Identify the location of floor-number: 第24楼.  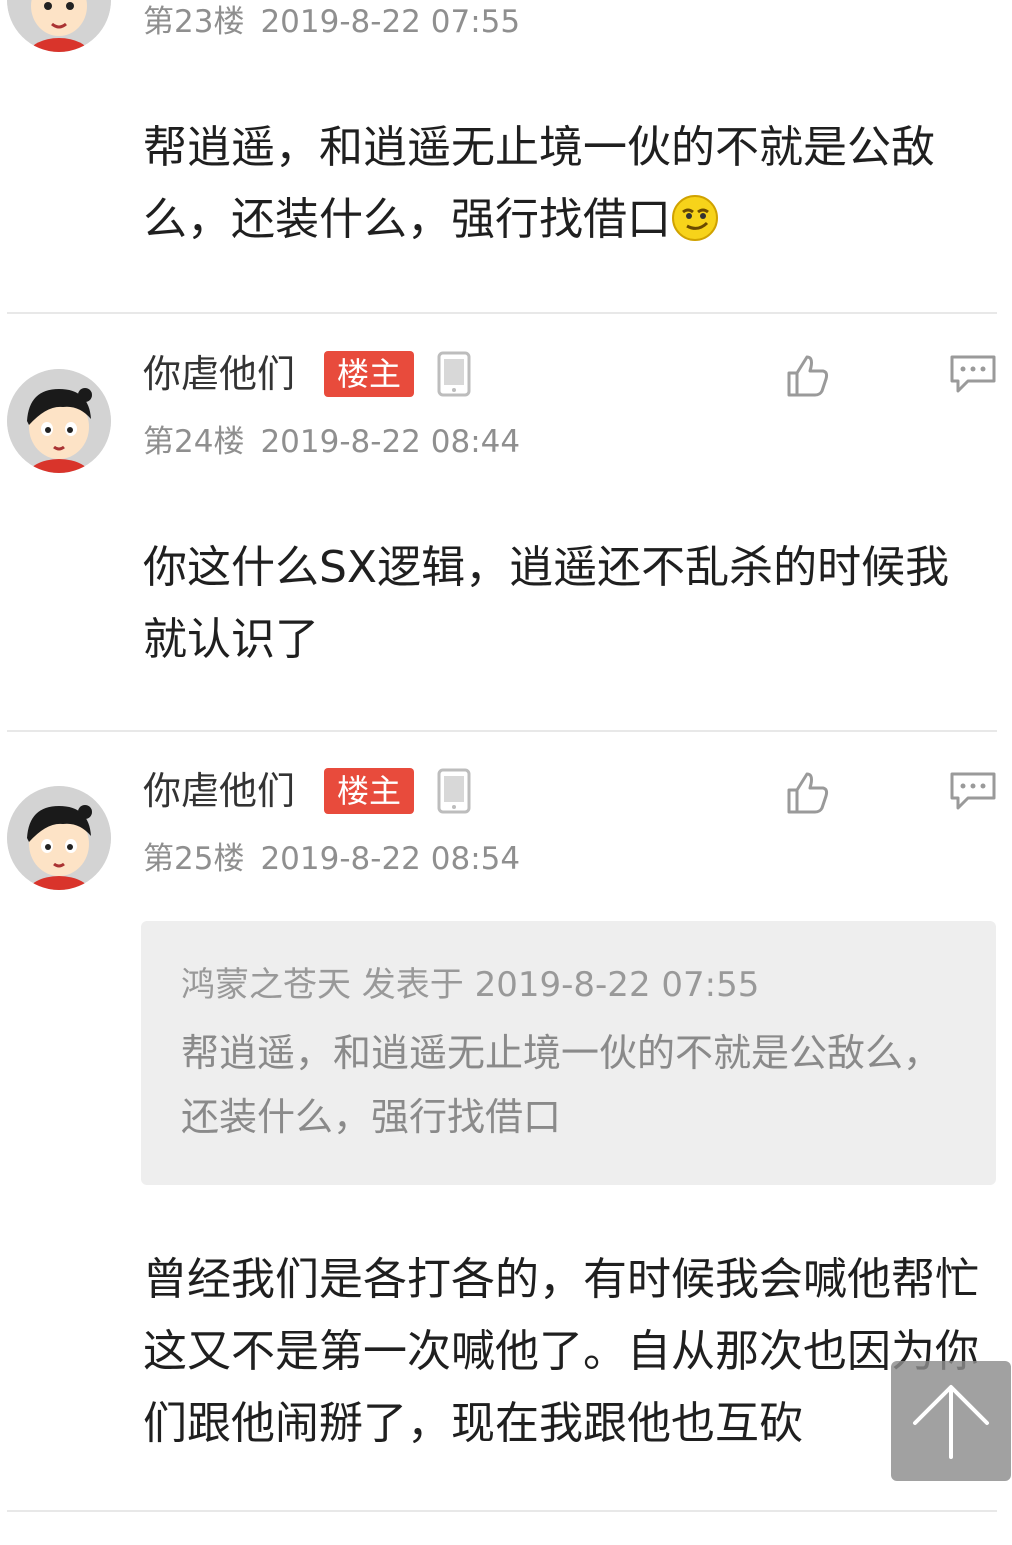
(194, 442).